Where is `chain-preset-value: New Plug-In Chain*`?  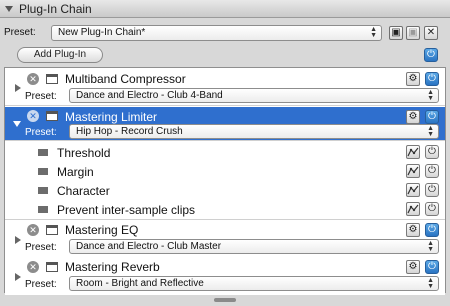 chain-preset-value: New Plug-In Chain* is located at coordinates (102, 32).